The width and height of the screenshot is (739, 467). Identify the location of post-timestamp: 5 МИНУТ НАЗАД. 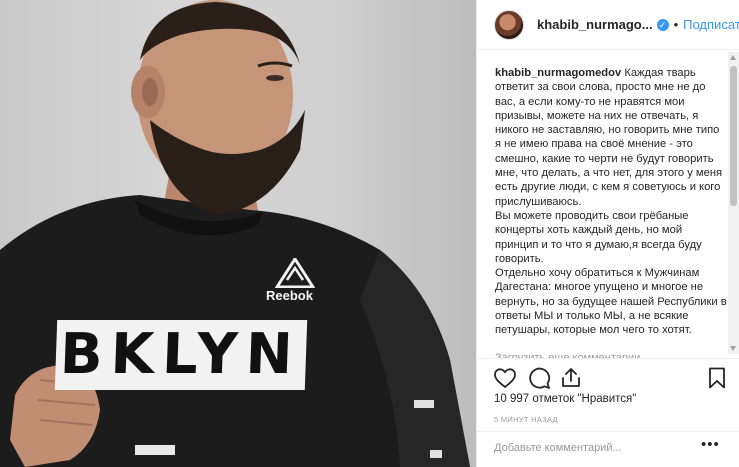
(526, 419).